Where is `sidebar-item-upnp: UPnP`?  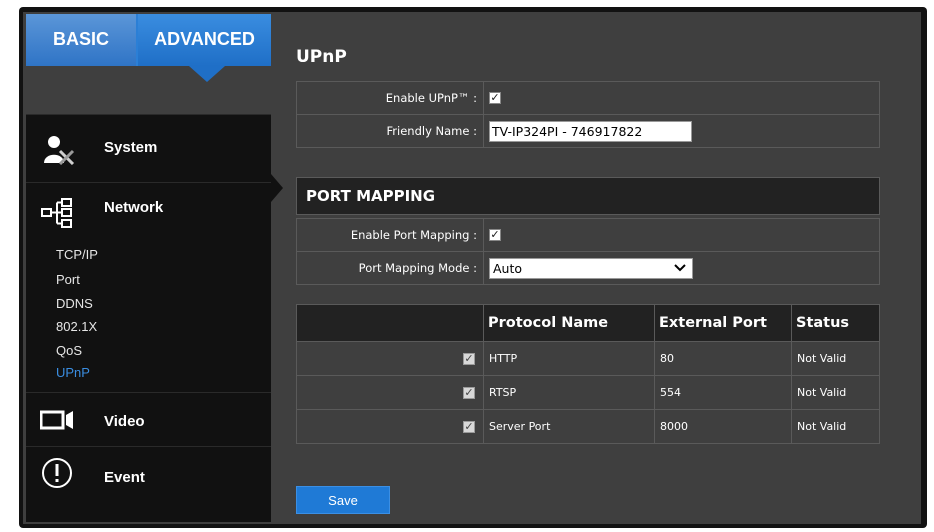
sidebar-item-upnp: UPnP is located at coordinates (73, 372).